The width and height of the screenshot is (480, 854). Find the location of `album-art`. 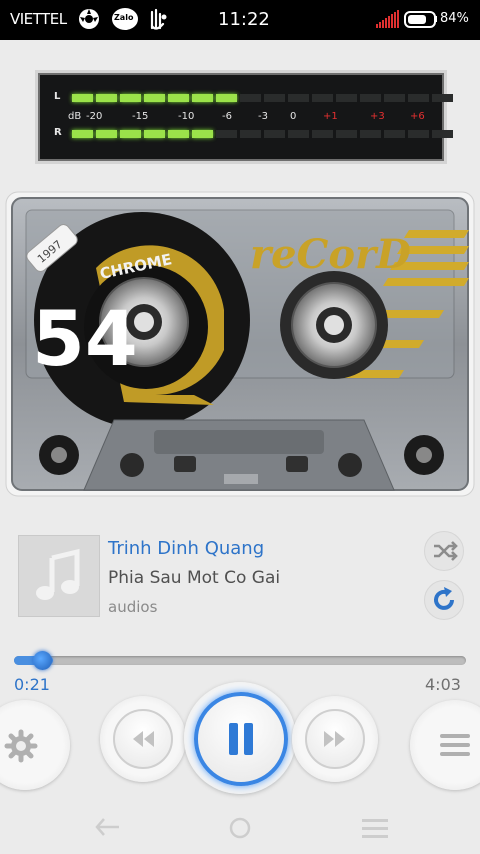

album-art is located at coordinates (59, 576).